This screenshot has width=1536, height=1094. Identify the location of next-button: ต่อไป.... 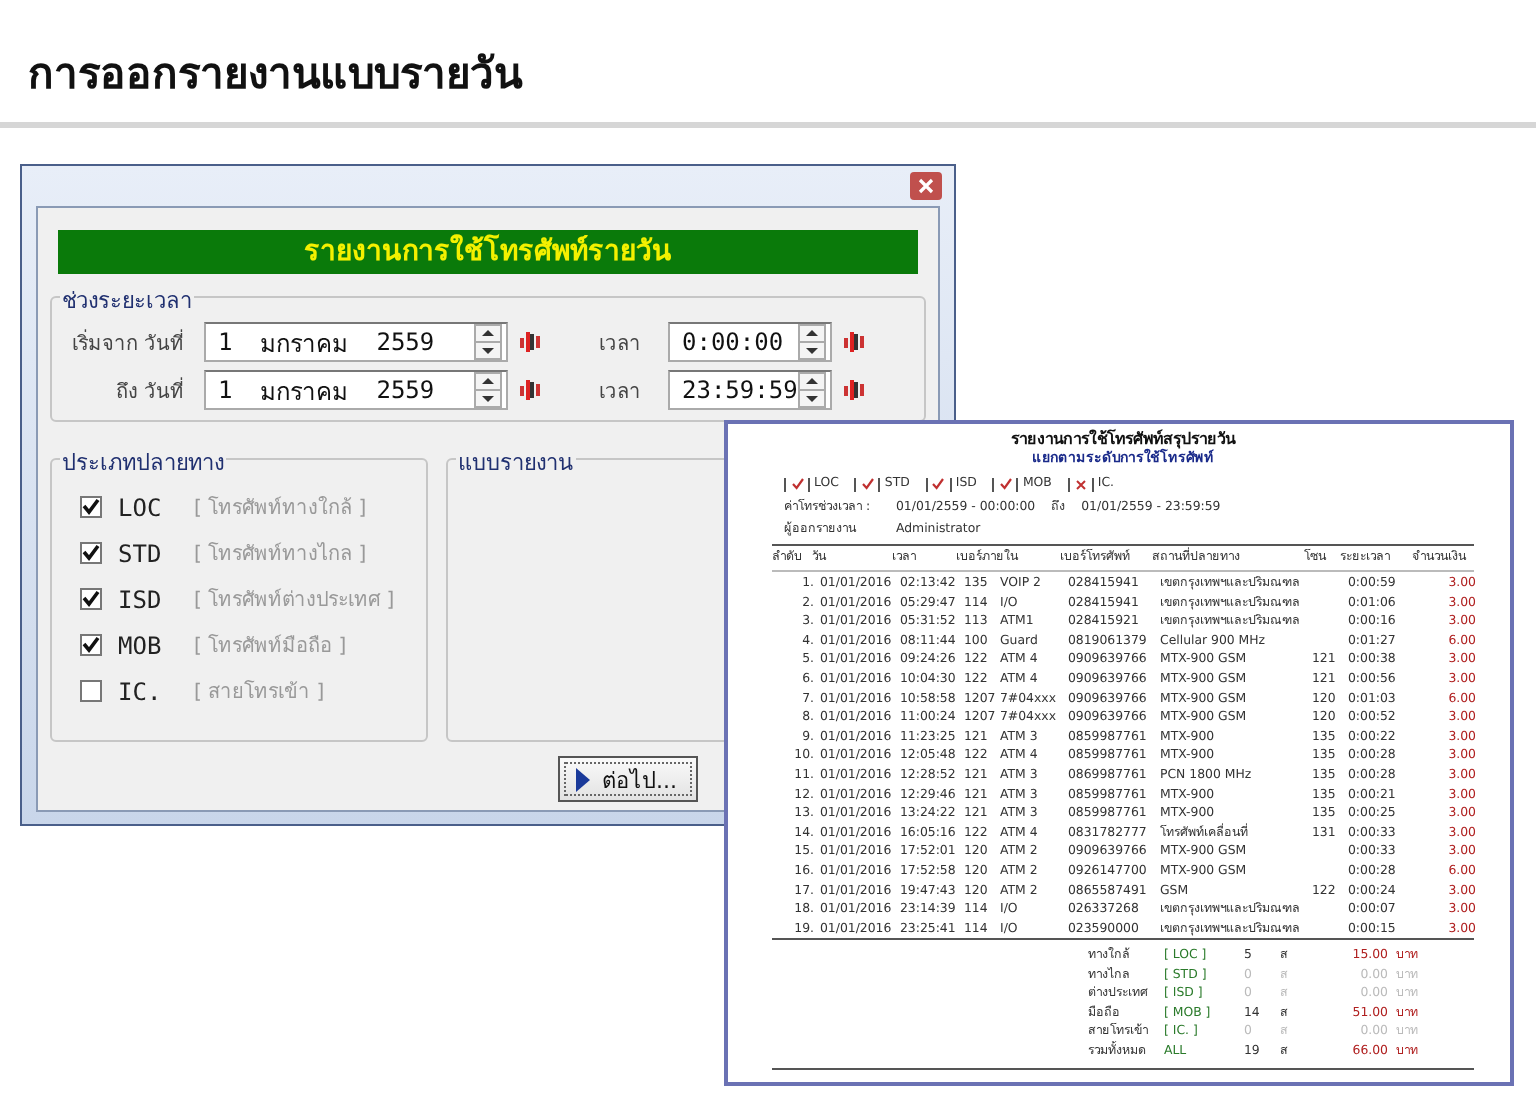
(628, 779).